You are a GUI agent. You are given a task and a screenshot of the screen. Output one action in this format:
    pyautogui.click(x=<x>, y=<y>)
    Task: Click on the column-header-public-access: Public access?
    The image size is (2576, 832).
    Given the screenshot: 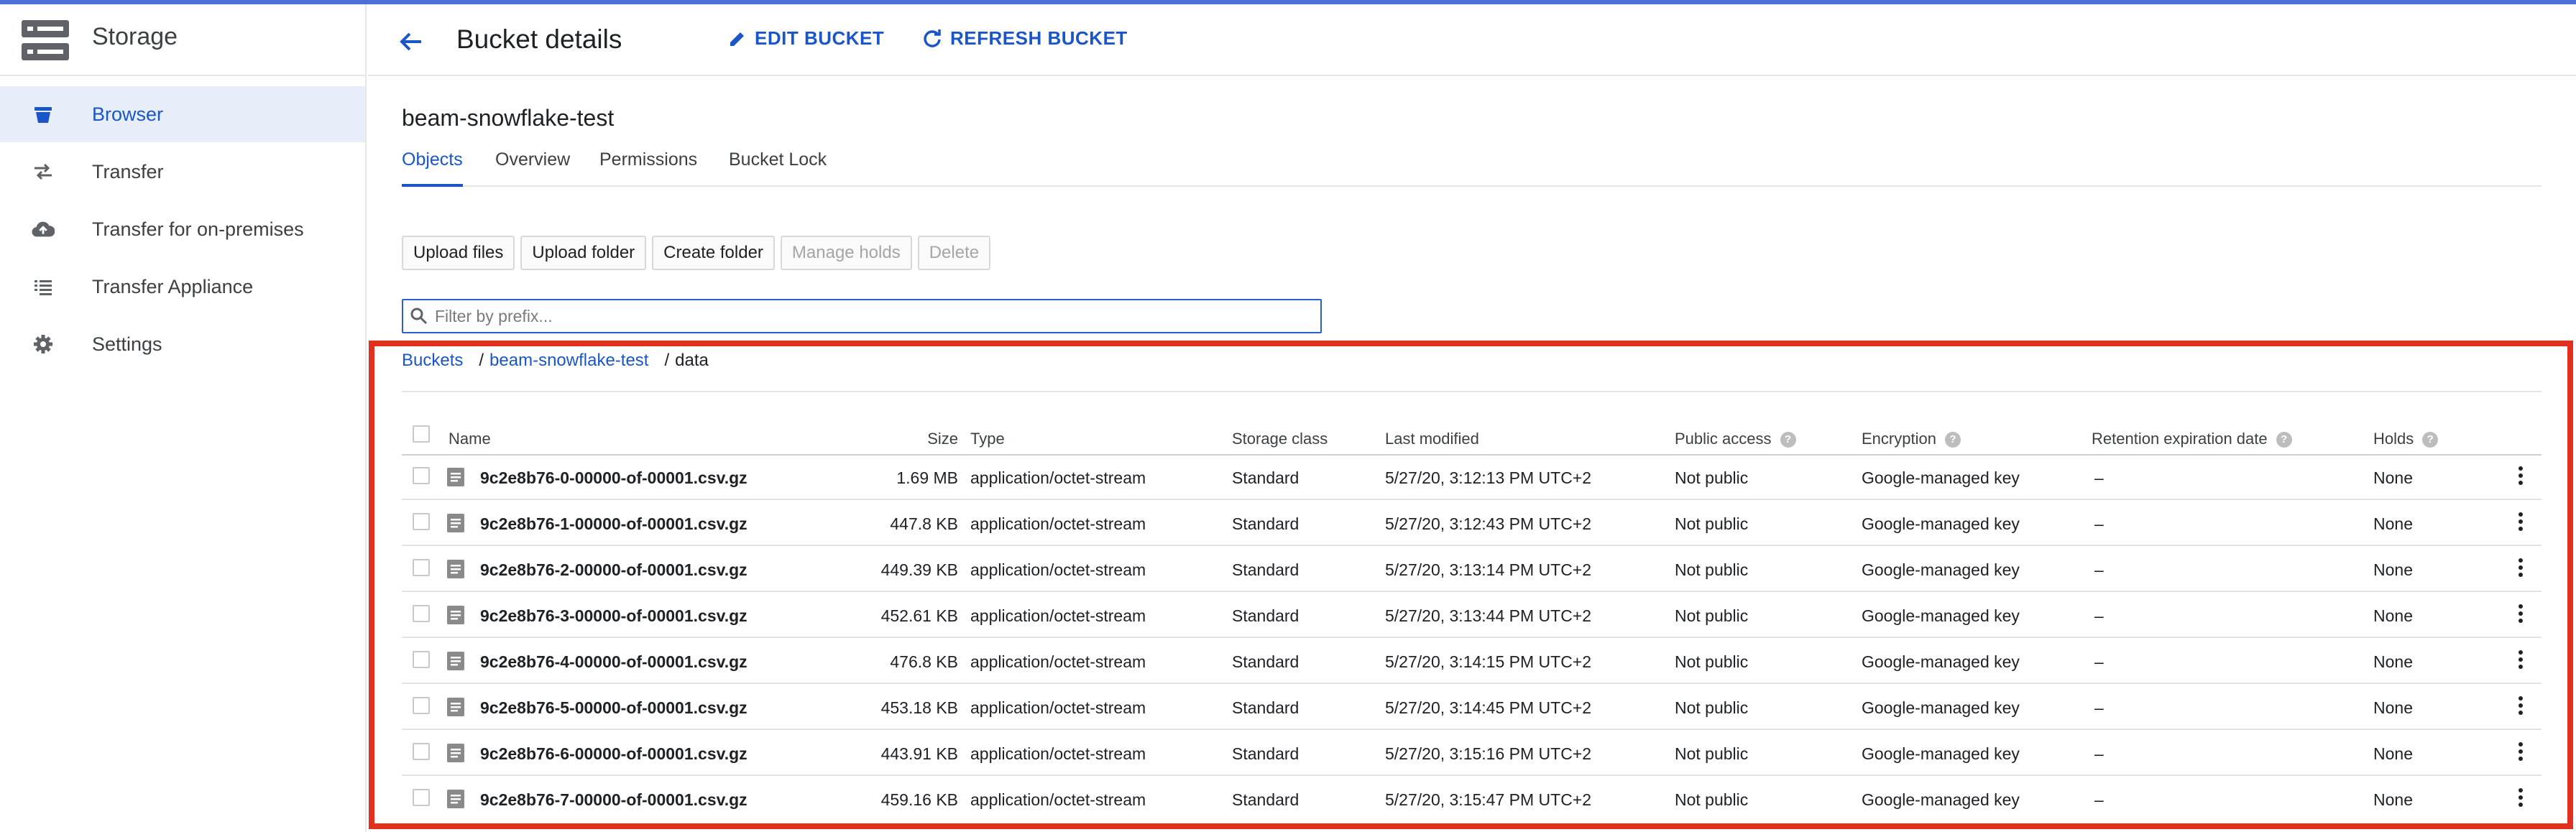 What is the action you would take?
    pyautogui.click(x=1735, y=439)
    